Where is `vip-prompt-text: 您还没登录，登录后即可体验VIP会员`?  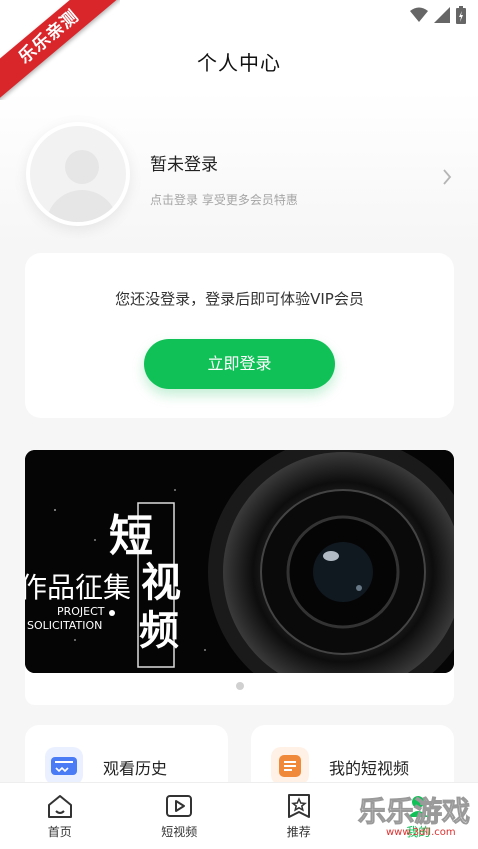
vip-prompt-text: 您还没登录，登录后即可体验VIP会员 is located at coordinates (239, 299).